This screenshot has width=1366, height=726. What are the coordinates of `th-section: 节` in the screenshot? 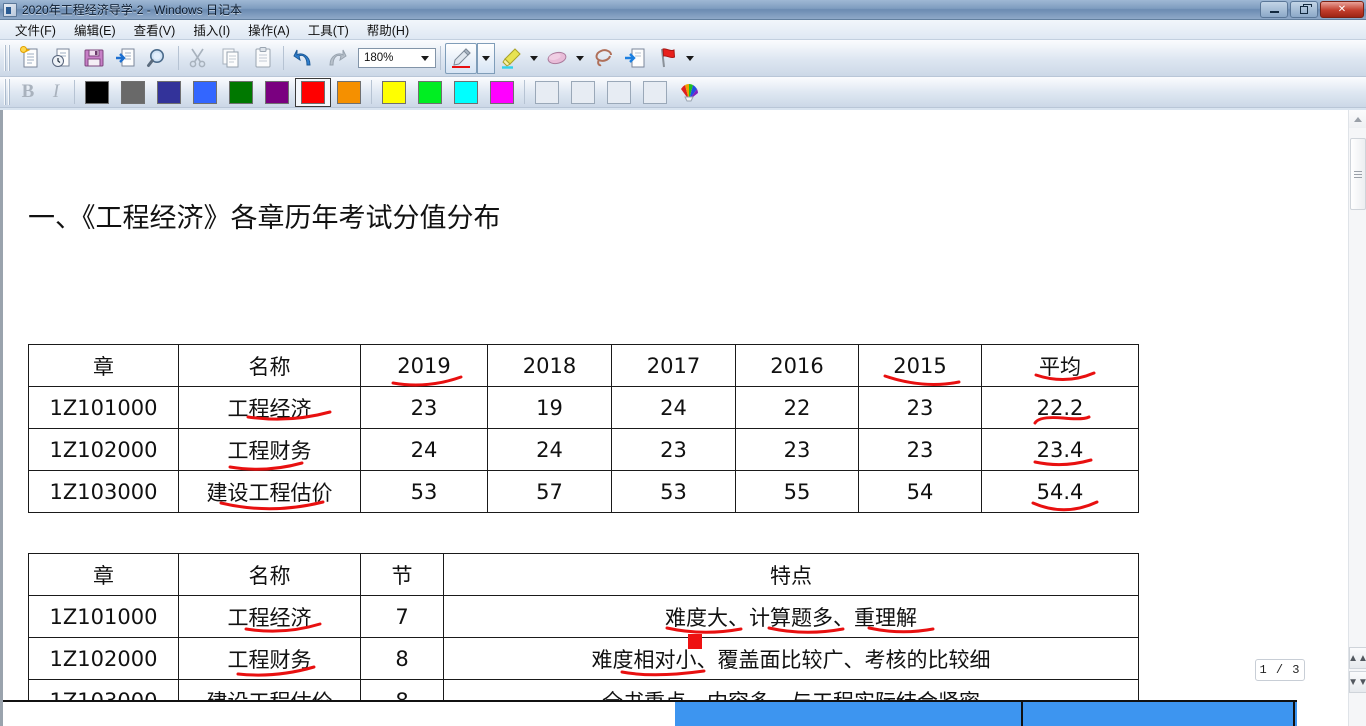 It's located at (402, 574).